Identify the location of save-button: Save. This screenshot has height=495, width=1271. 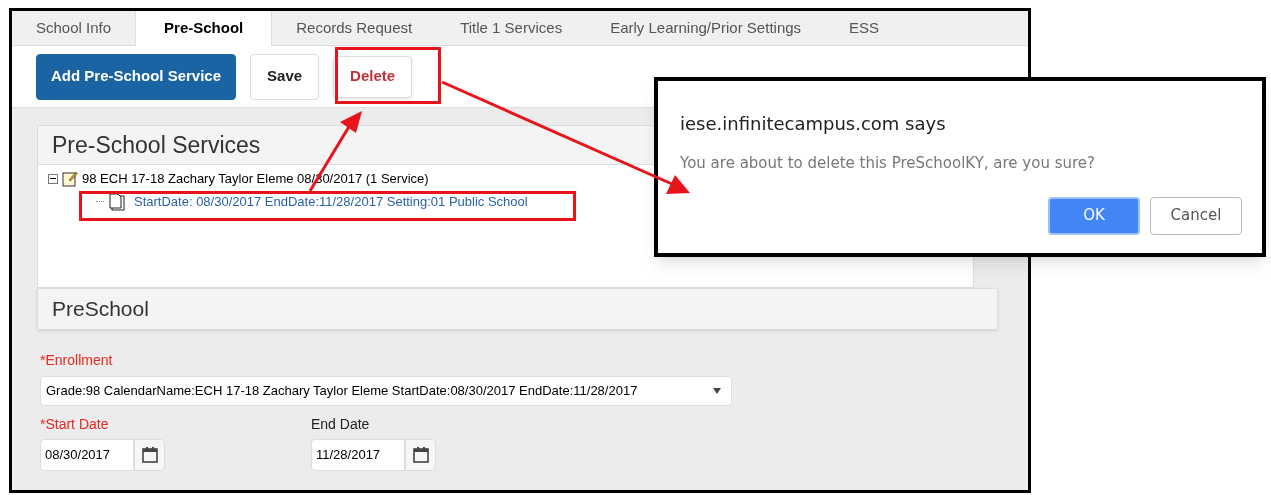
(285, 76).